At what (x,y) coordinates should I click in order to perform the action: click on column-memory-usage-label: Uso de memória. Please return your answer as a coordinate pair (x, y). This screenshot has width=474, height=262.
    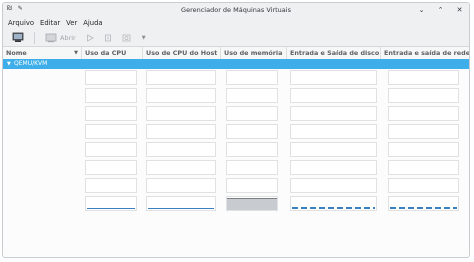
    Looking at the image, I should click on (253, 53).